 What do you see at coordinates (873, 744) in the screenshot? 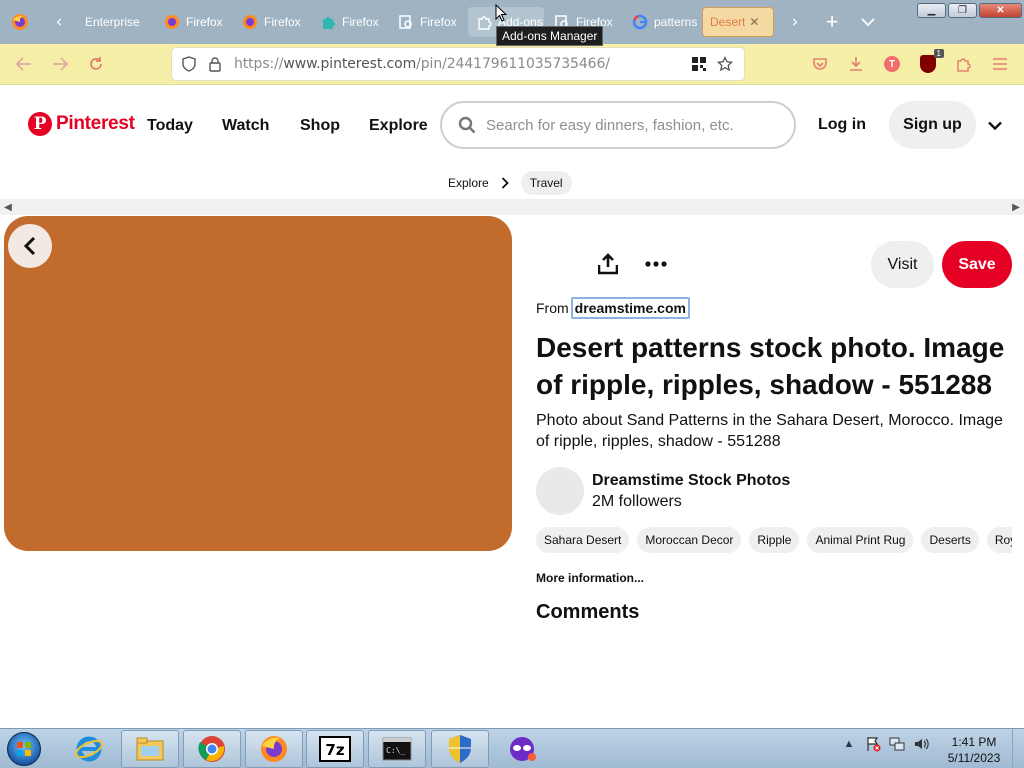
I see `action-center-flag-icon` at bounding box center [873, 744].